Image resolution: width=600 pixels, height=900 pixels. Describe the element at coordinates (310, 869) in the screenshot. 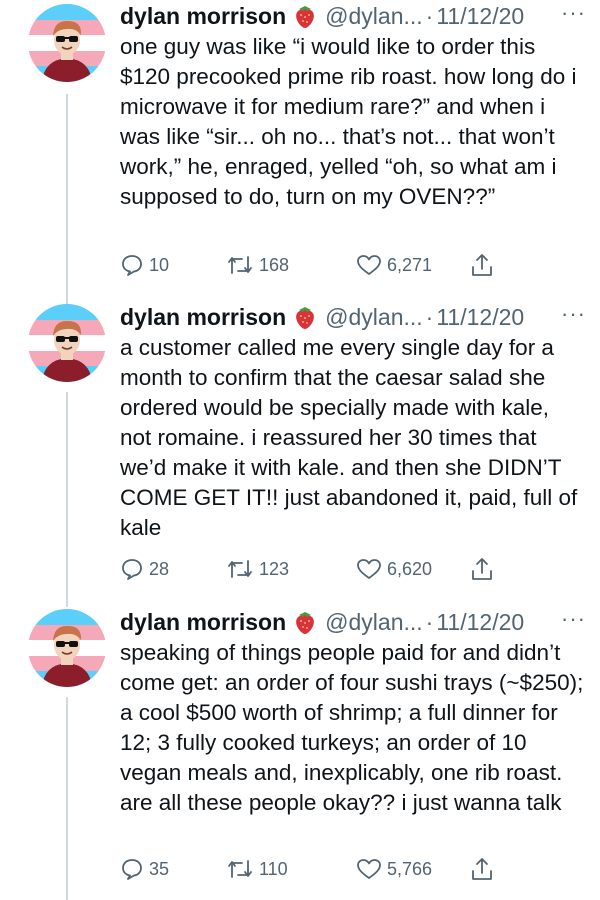

I see `tweet-actions: 35 110 5,766` at that location.